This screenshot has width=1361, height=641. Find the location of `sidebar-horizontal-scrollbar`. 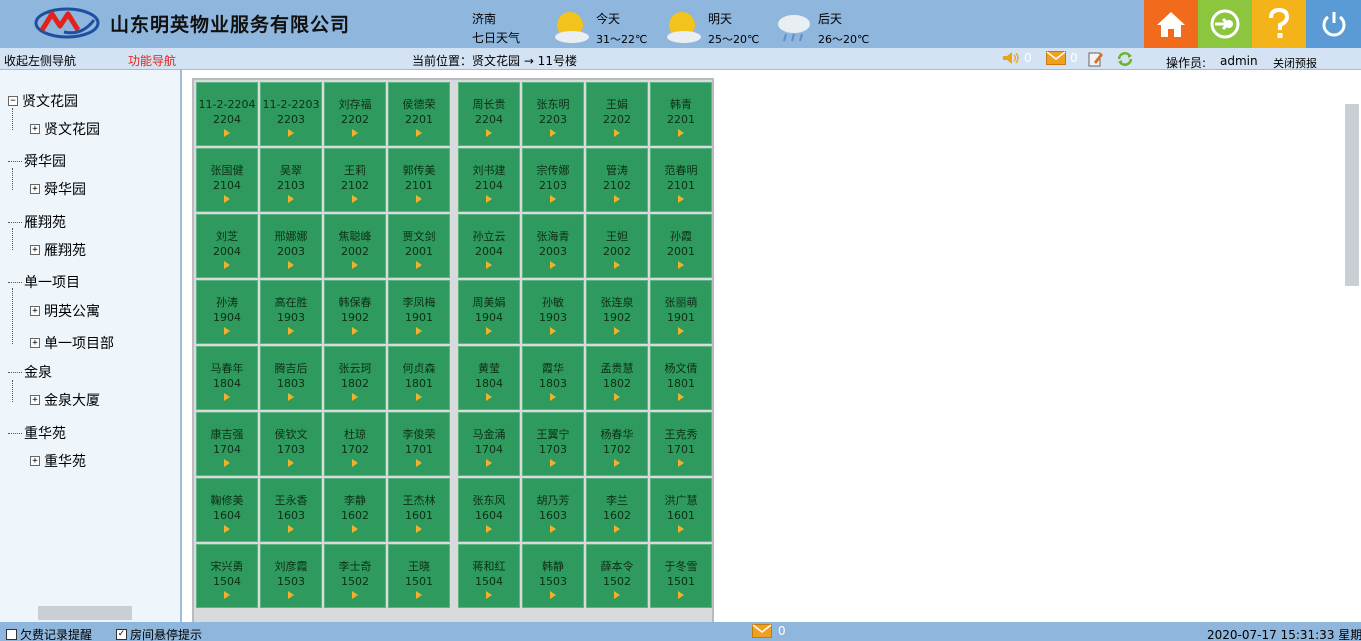

sidebar-horizontal-scrollbar is located at coordinates (85, 613).